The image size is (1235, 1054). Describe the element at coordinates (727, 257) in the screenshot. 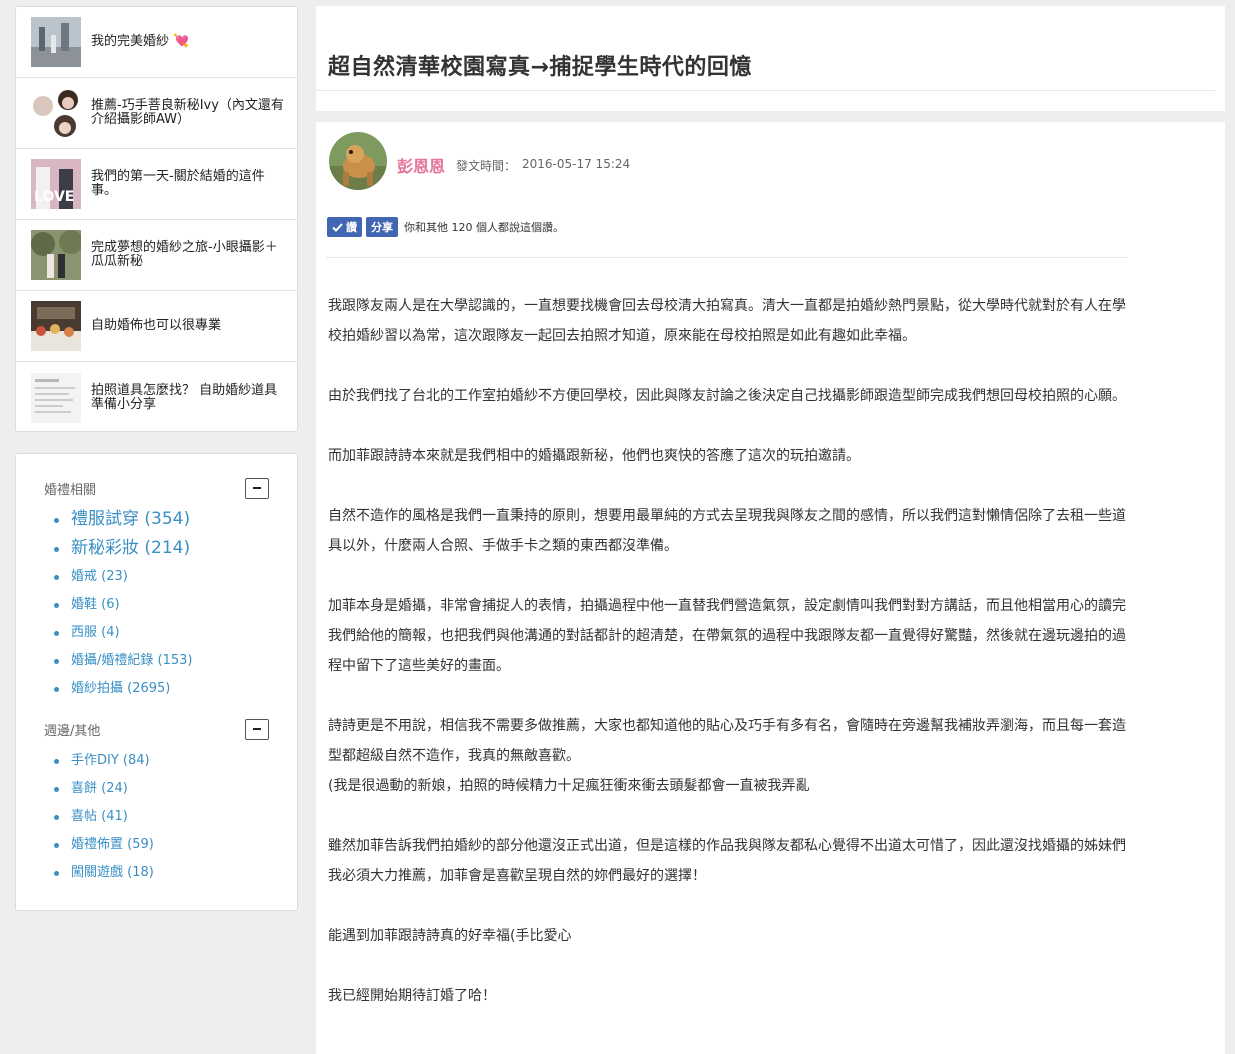

I see `content-divider` at that location.